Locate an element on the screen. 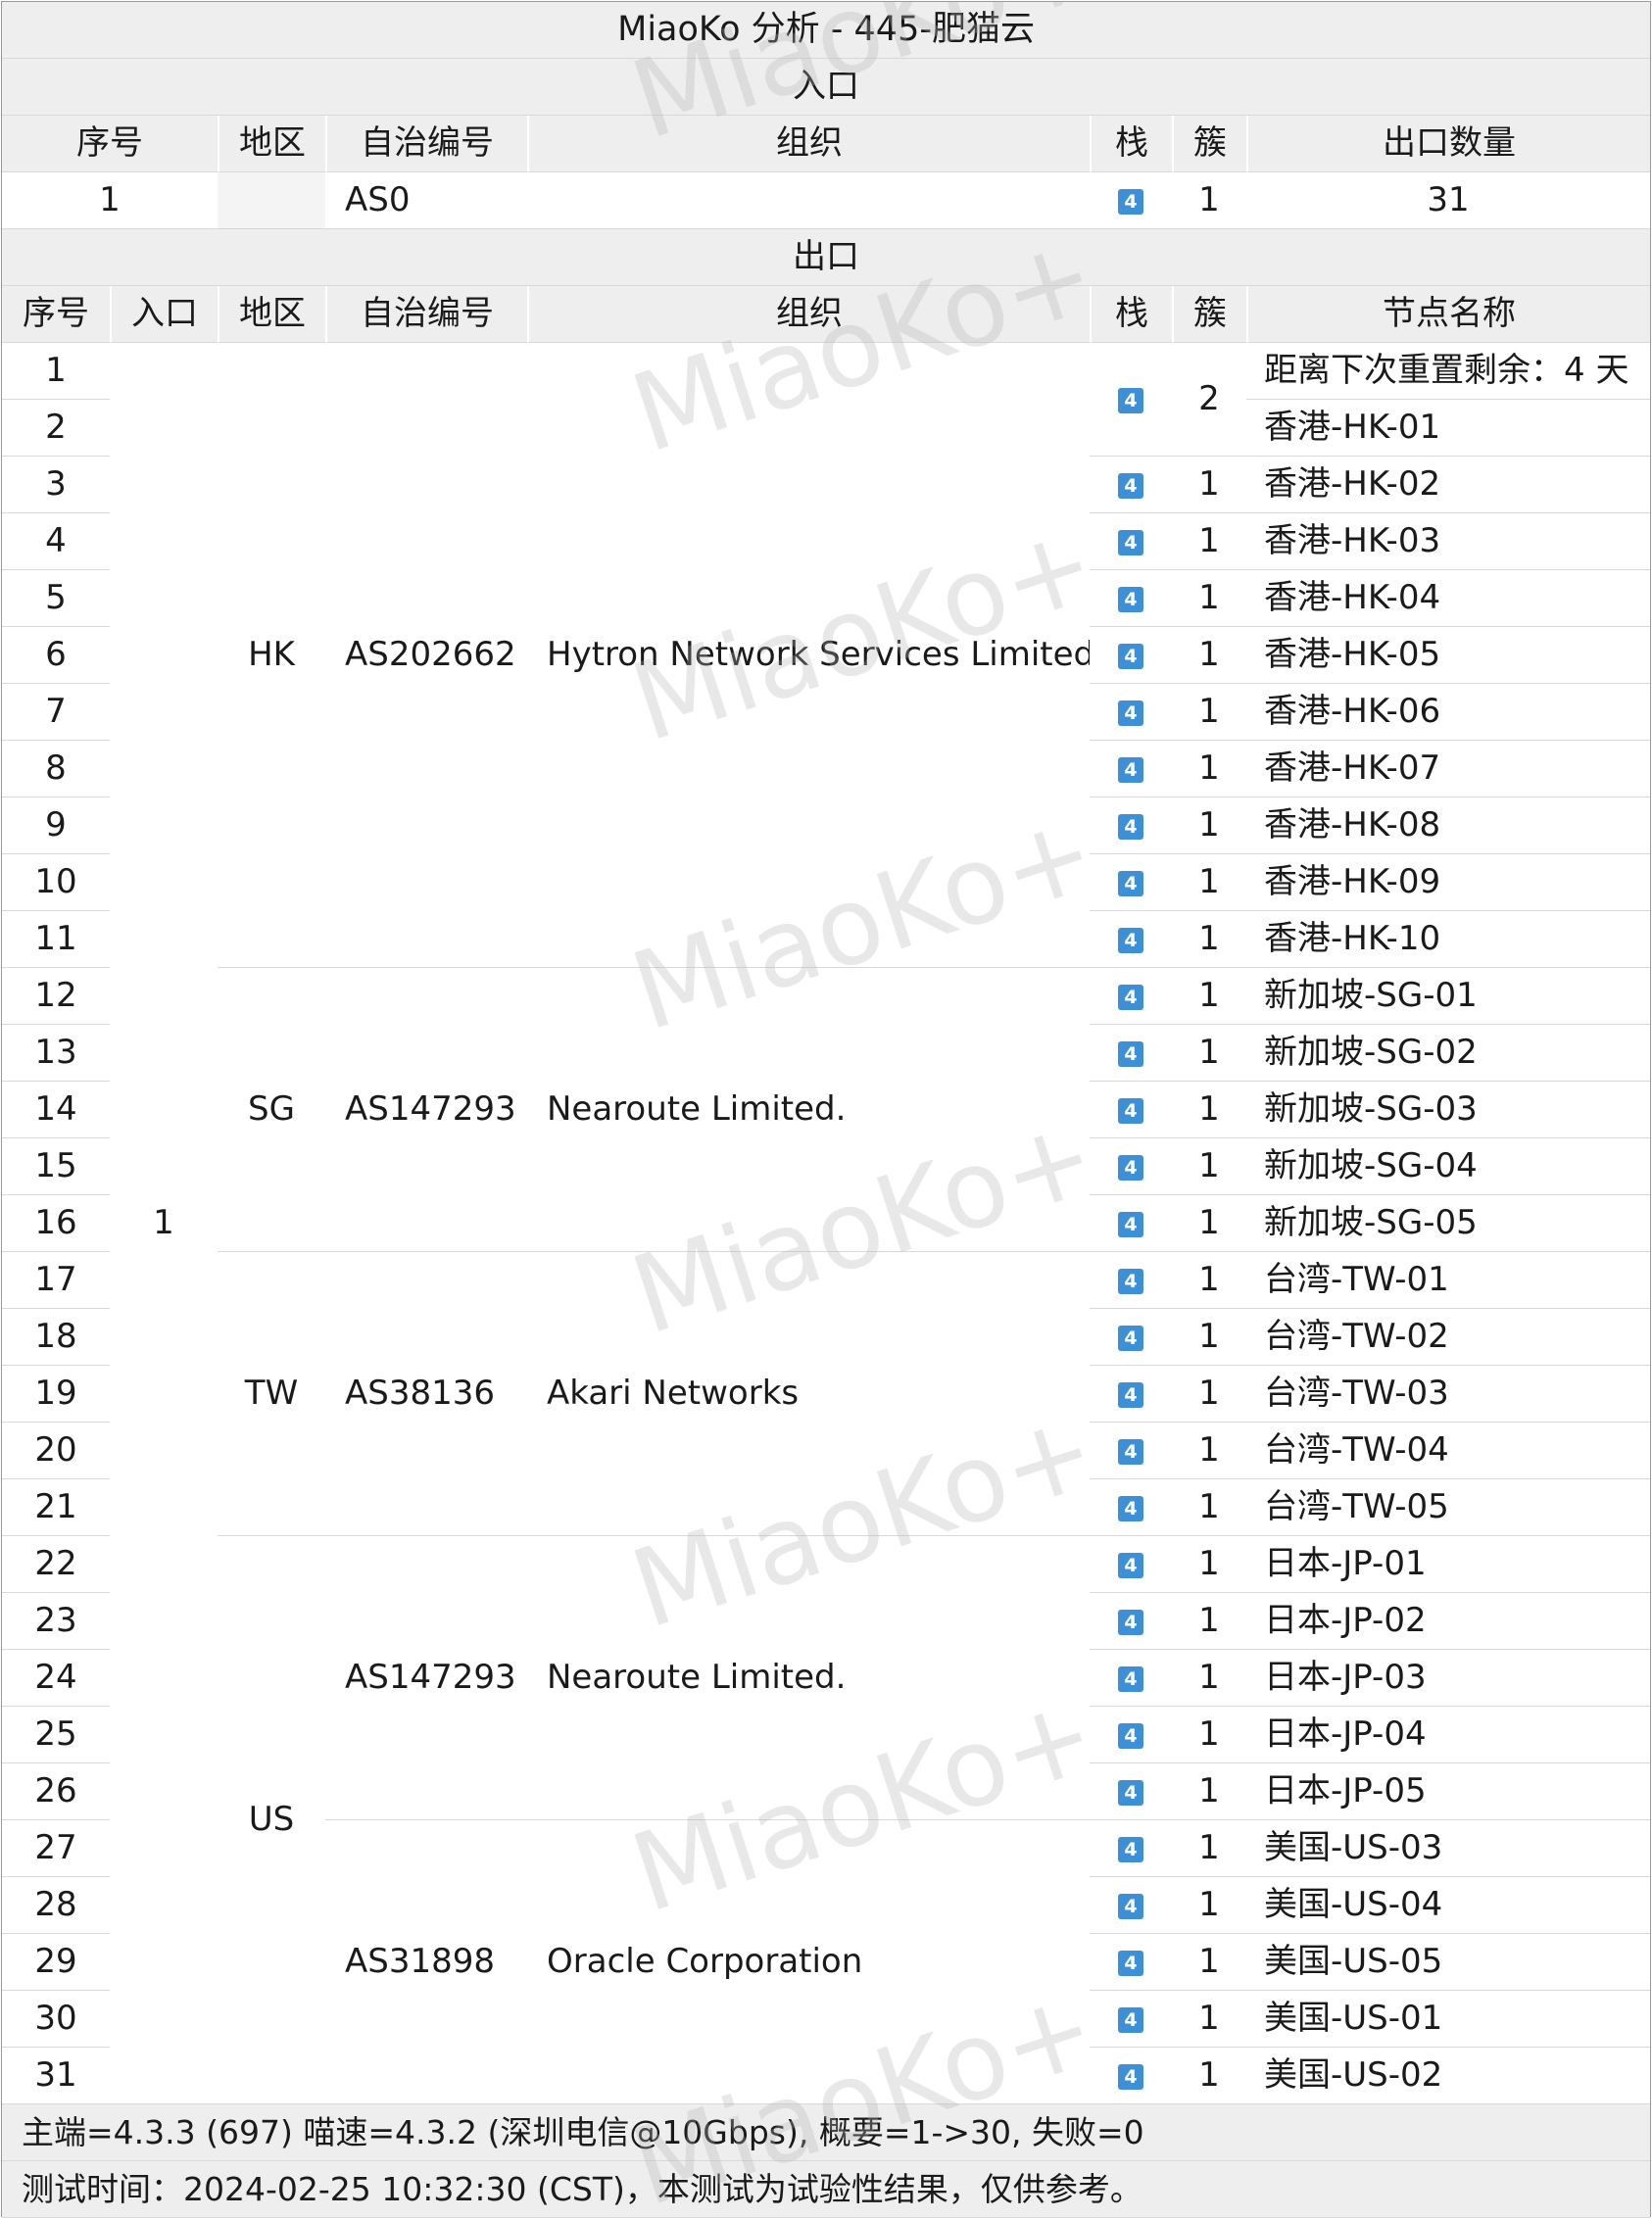  node-name: 日本-JP-04 is located at coordinates (1448, 1735).